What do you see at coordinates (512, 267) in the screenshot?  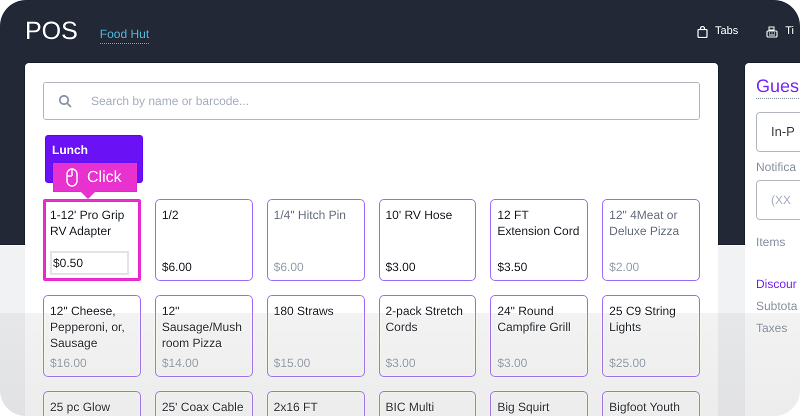 I see `product-price: $3.50` at bounding box center [512, 267].